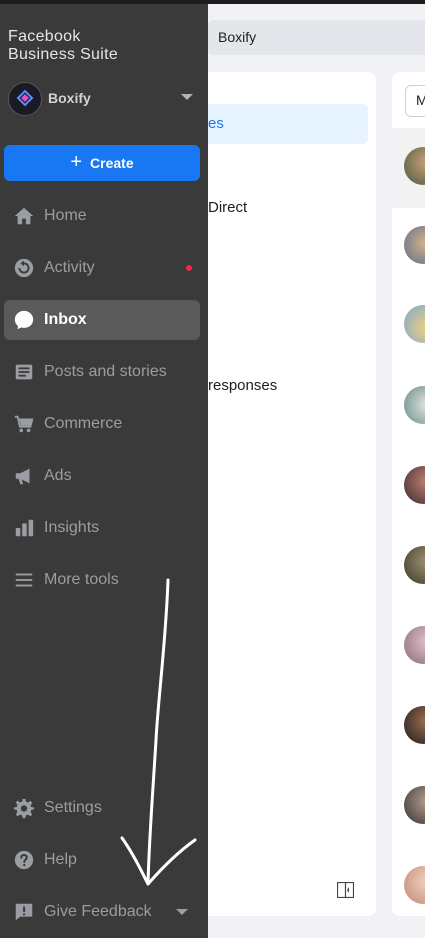  Describe the element at coordinates (24, 808) in the screenshot. I see `gear-icon` at that location.